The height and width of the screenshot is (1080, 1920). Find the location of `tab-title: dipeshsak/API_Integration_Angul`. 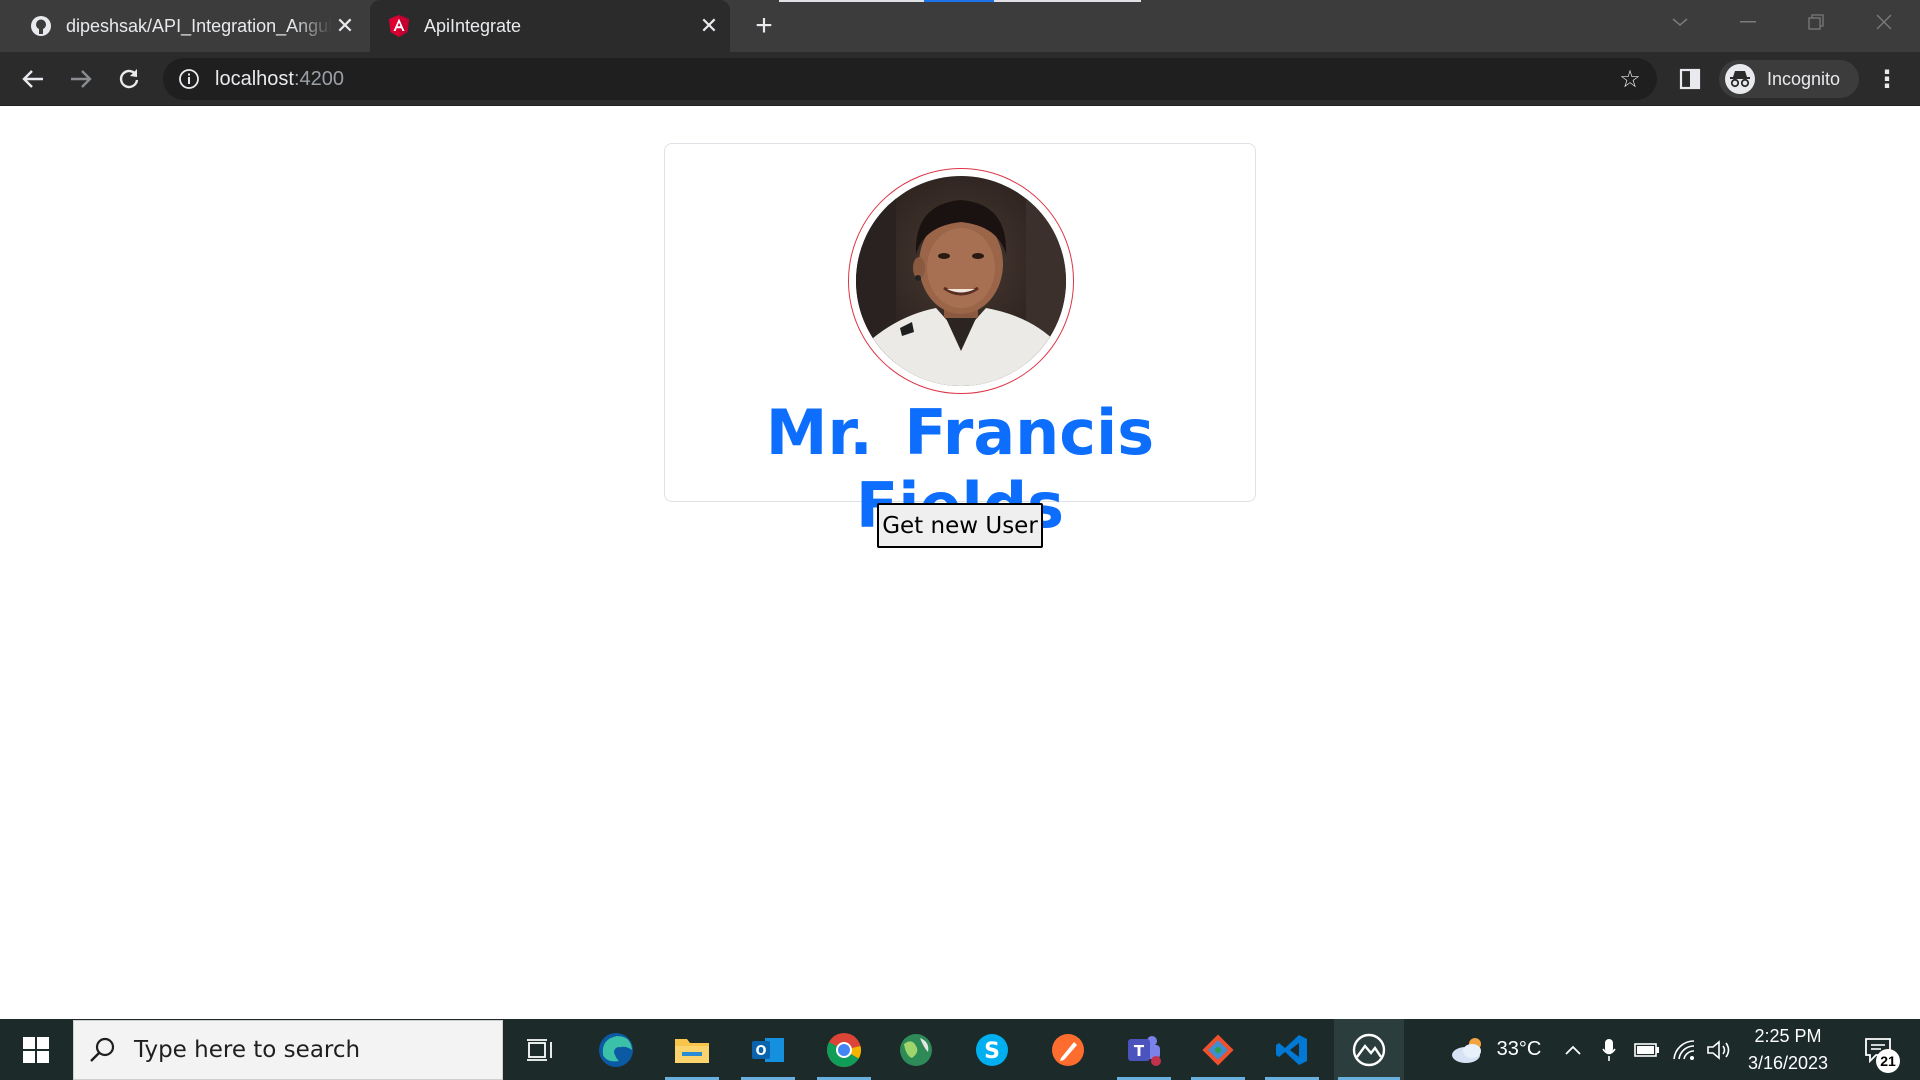

tab-title: dipeshsak/API_Integration_Angul is located at coordinates (199, 25).